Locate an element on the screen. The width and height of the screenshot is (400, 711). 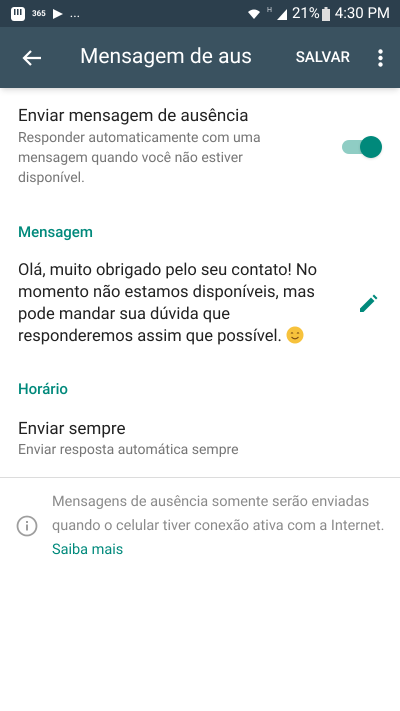
info-icon is located at coordinates (27, 526).